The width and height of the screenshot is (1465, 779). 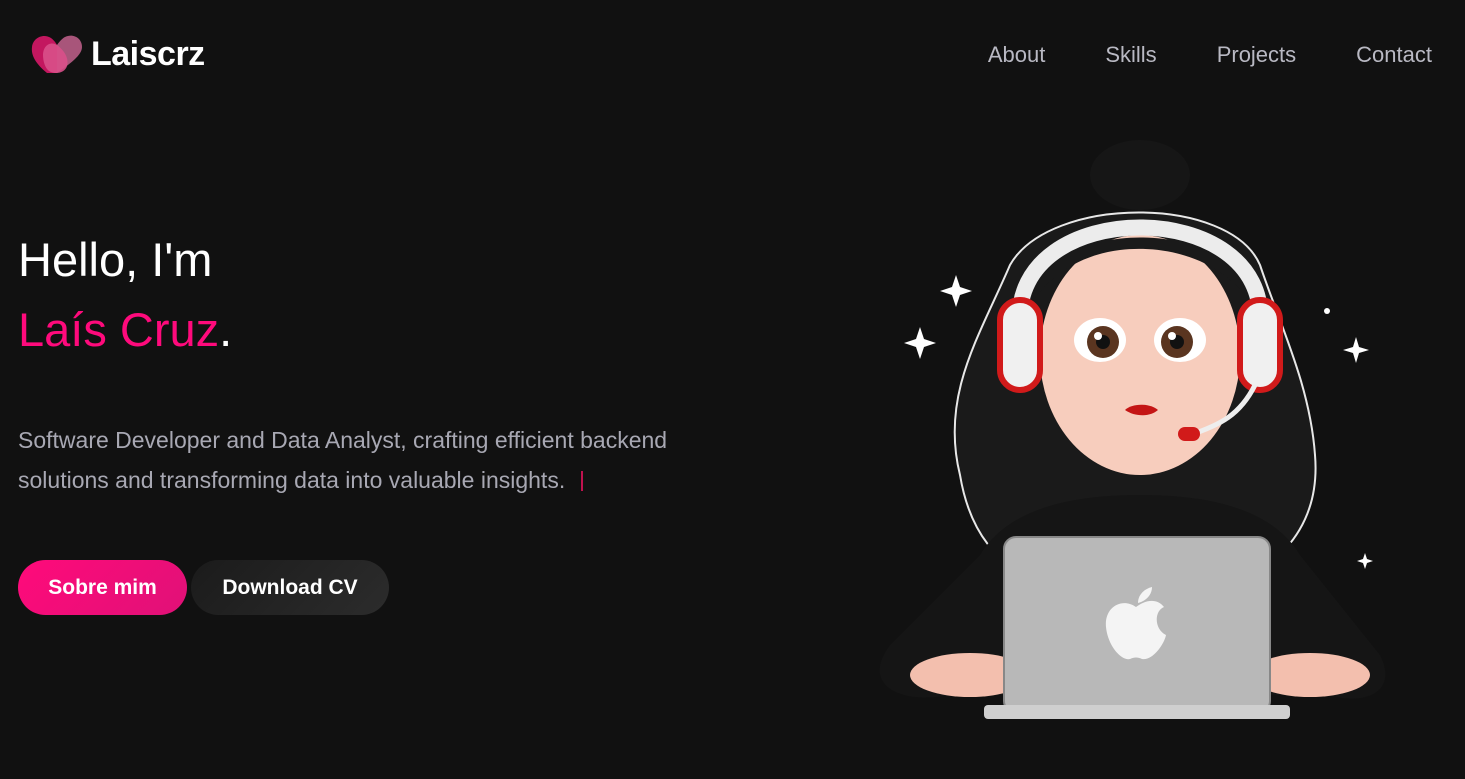 I want to click on logo: Laiscrz, so click(x=118, y=54).